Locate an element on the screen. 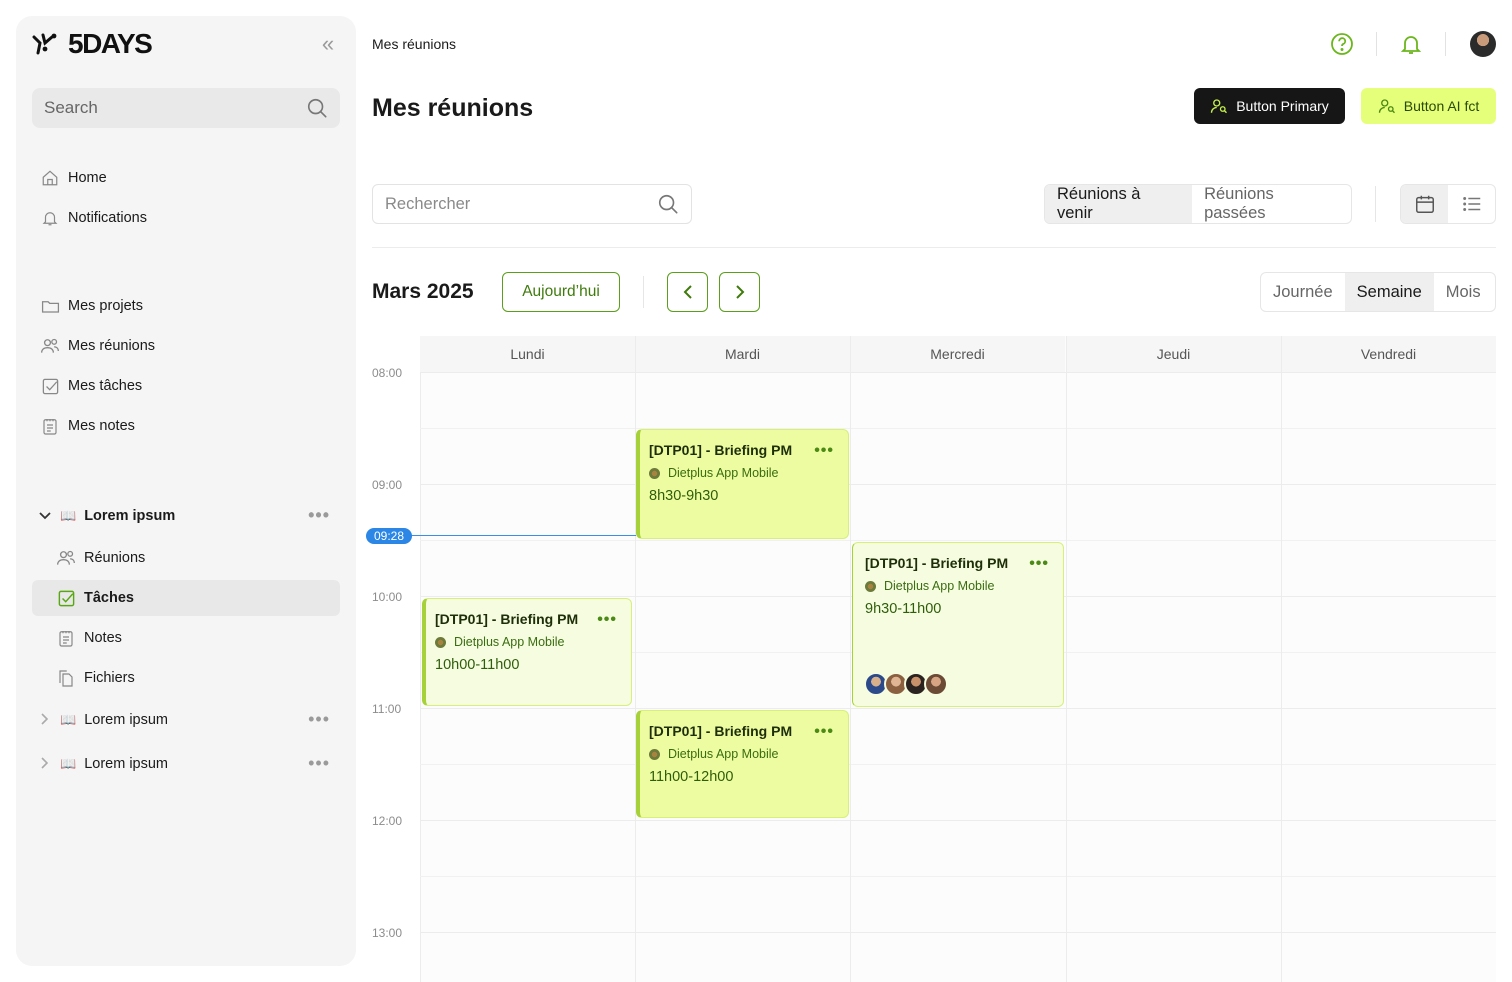 The height and width of the screenshot is (982, 1512). day-header-monday: Lundi is located at coordinates (527, 354).